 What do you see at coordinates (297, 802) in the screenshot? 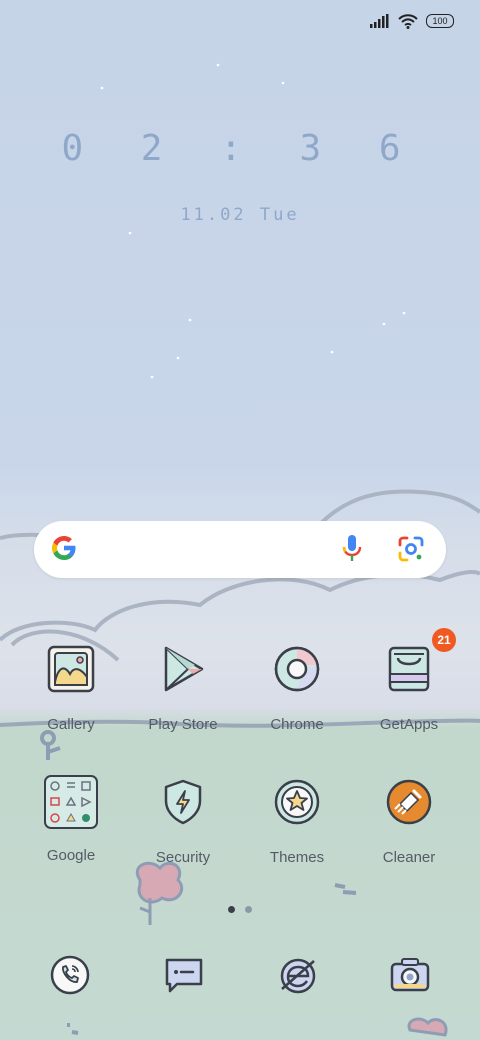
I see `themes-star-icon` at bounding box center [297, 802].